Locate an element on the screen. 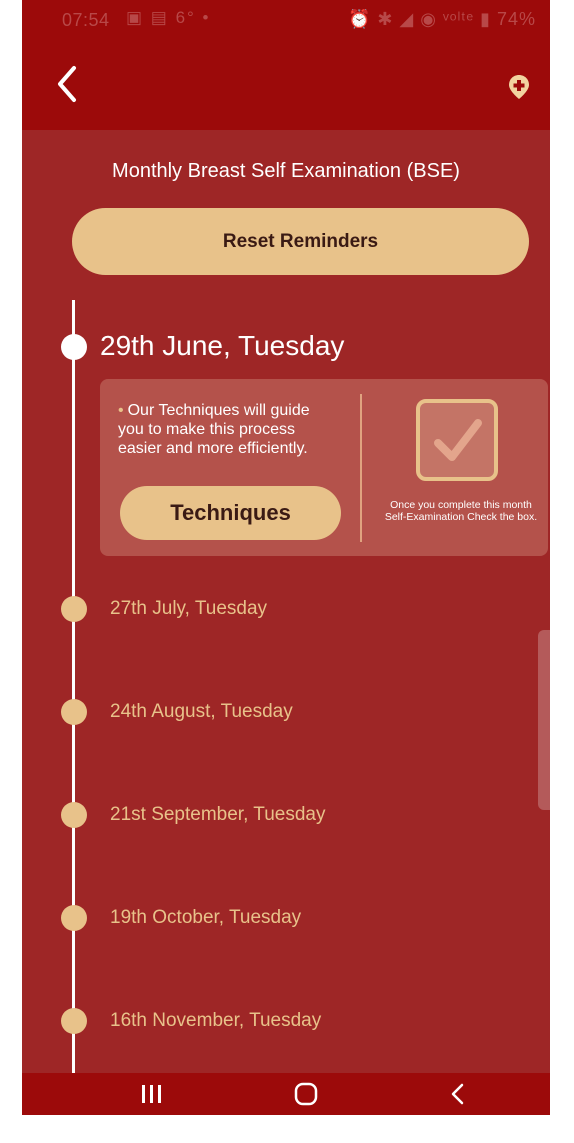  reset-reminders-button: Reset Reminders is located at coordinates (300, 241).